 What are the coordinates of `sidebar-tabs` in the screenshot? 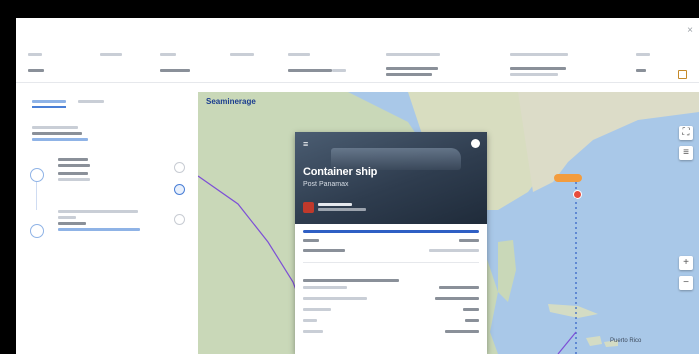 It's located at (74, 106).